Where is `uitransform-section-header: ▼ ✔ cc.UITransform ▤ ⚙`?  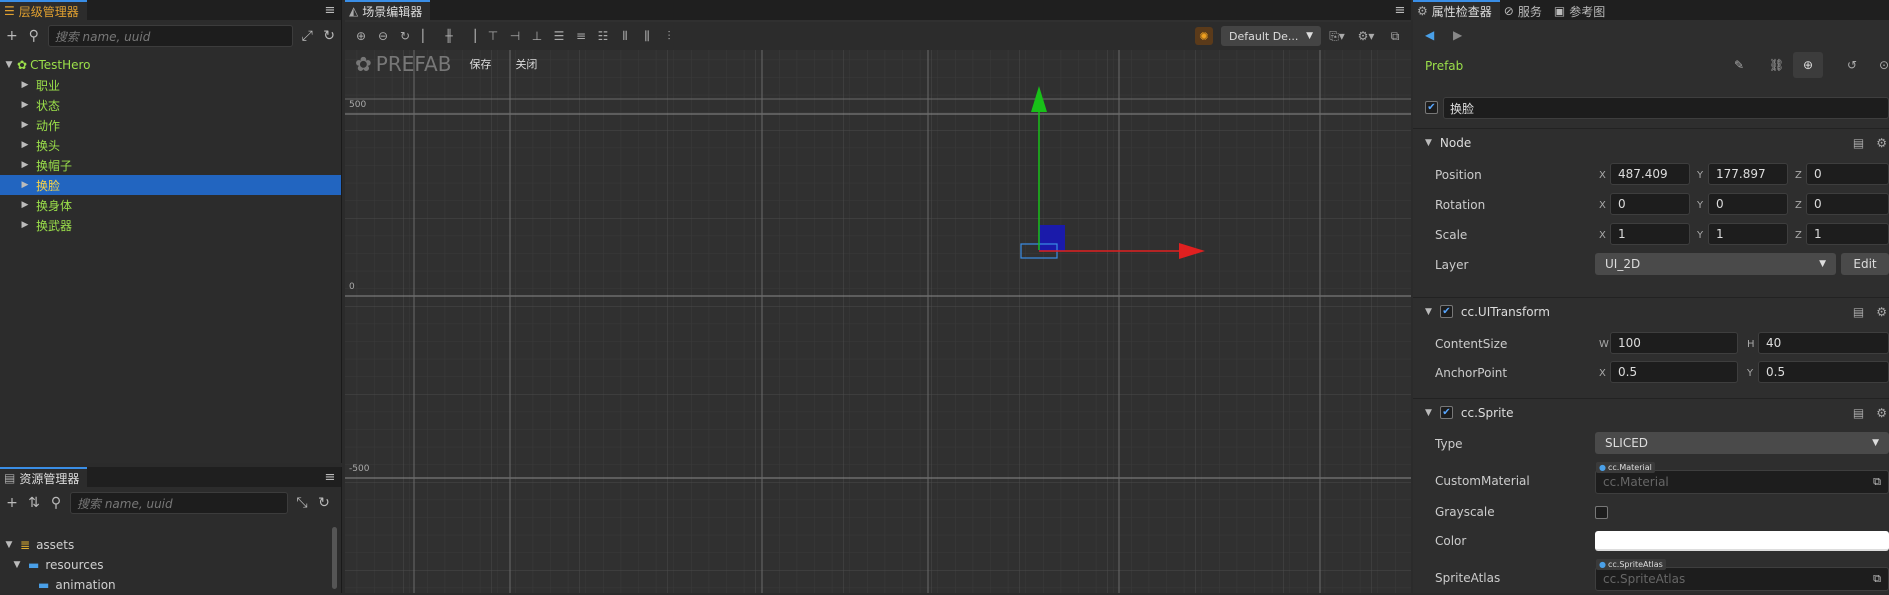
uitransform-section-header: ▼ ✔ cc.UITransform ▤ ⚙ is located at coordinates (1651, 311).